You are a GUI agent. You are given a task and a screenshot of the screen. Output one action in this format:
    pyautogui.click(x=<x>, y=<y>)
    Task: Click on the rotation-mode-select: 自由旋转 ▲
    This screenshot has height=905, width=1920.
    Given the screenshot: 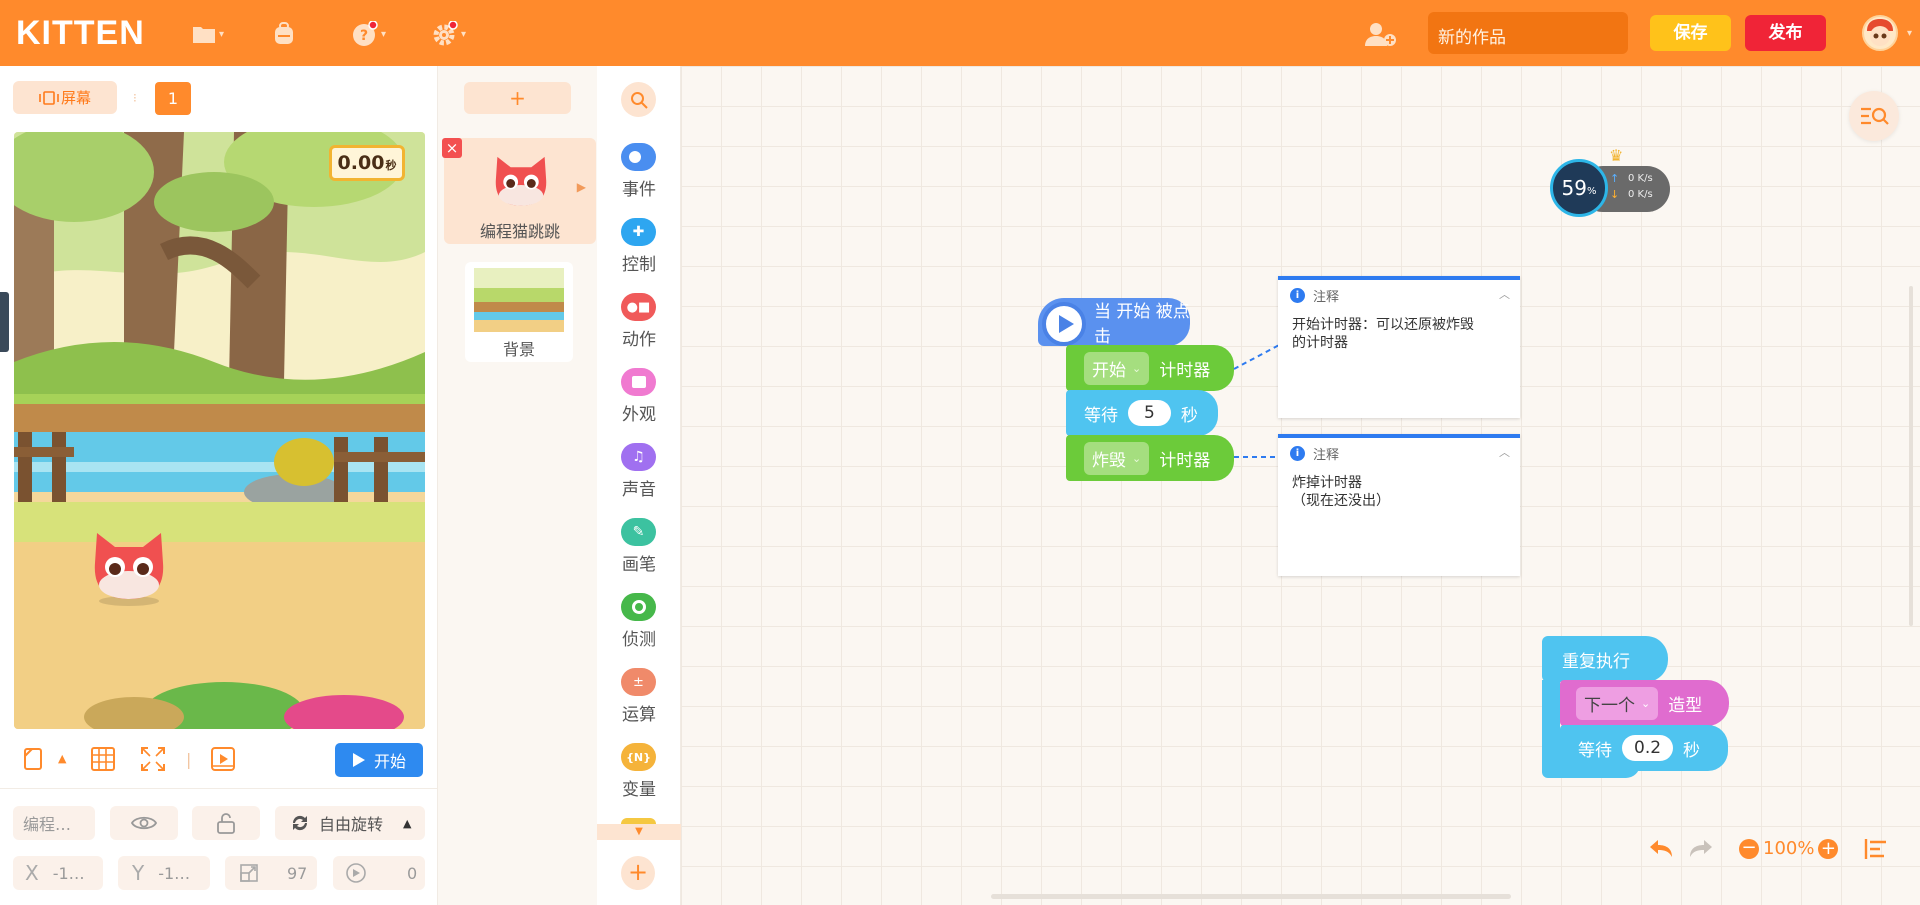 What is the action you would take?
    pyautogui.click(x=350, y=823)
    